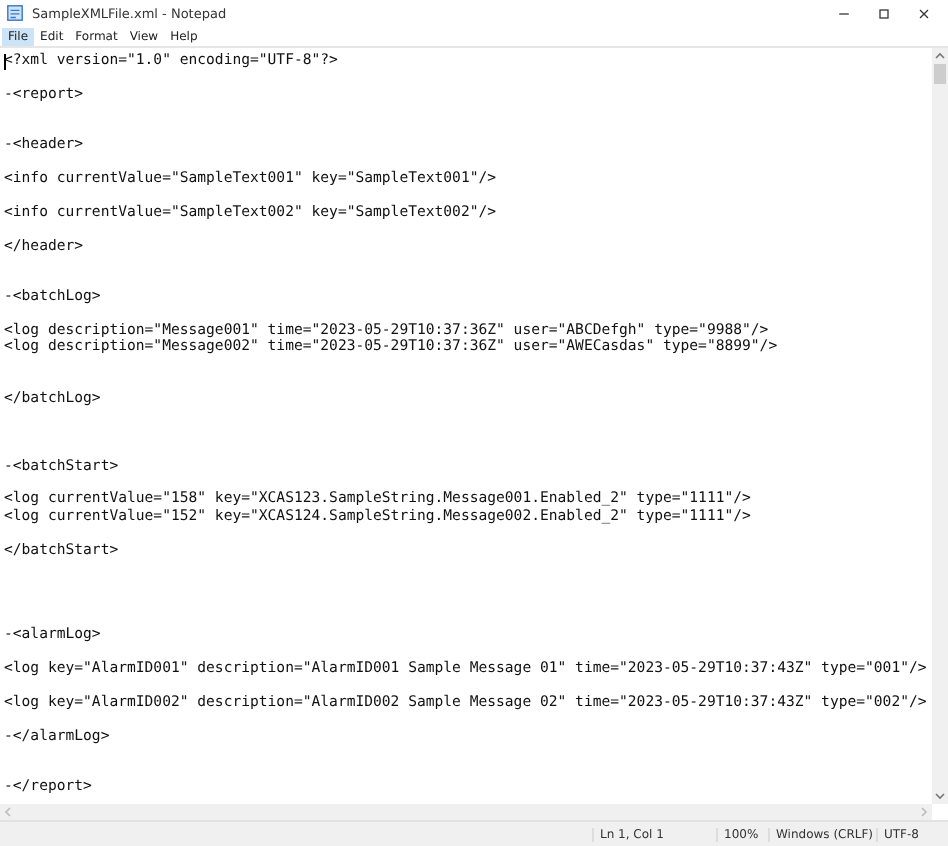  What do you see at coordinates (15, 13) in the screenshot?
I see `notepad-icon` at bounding box center [15, 13].